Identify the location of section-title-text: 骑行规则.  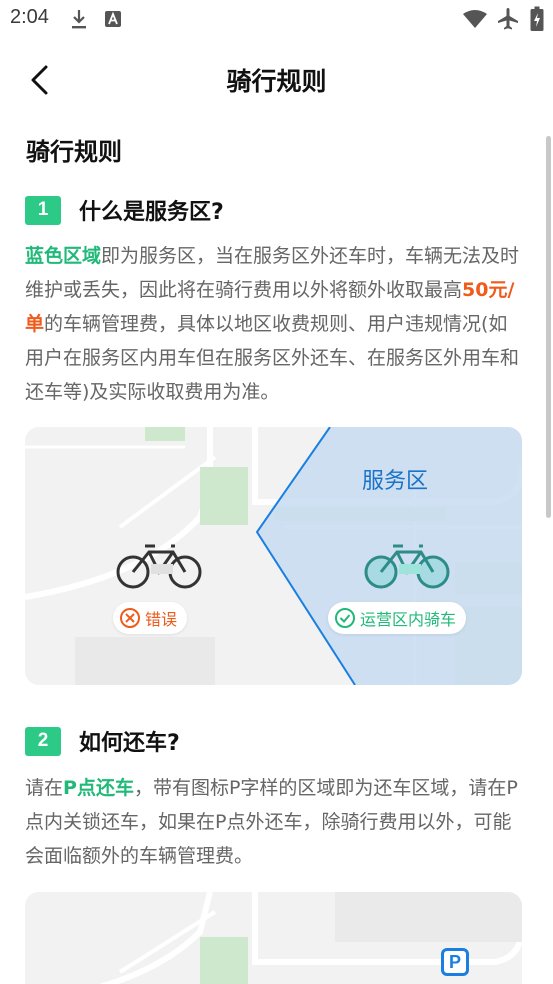
(74, 152).